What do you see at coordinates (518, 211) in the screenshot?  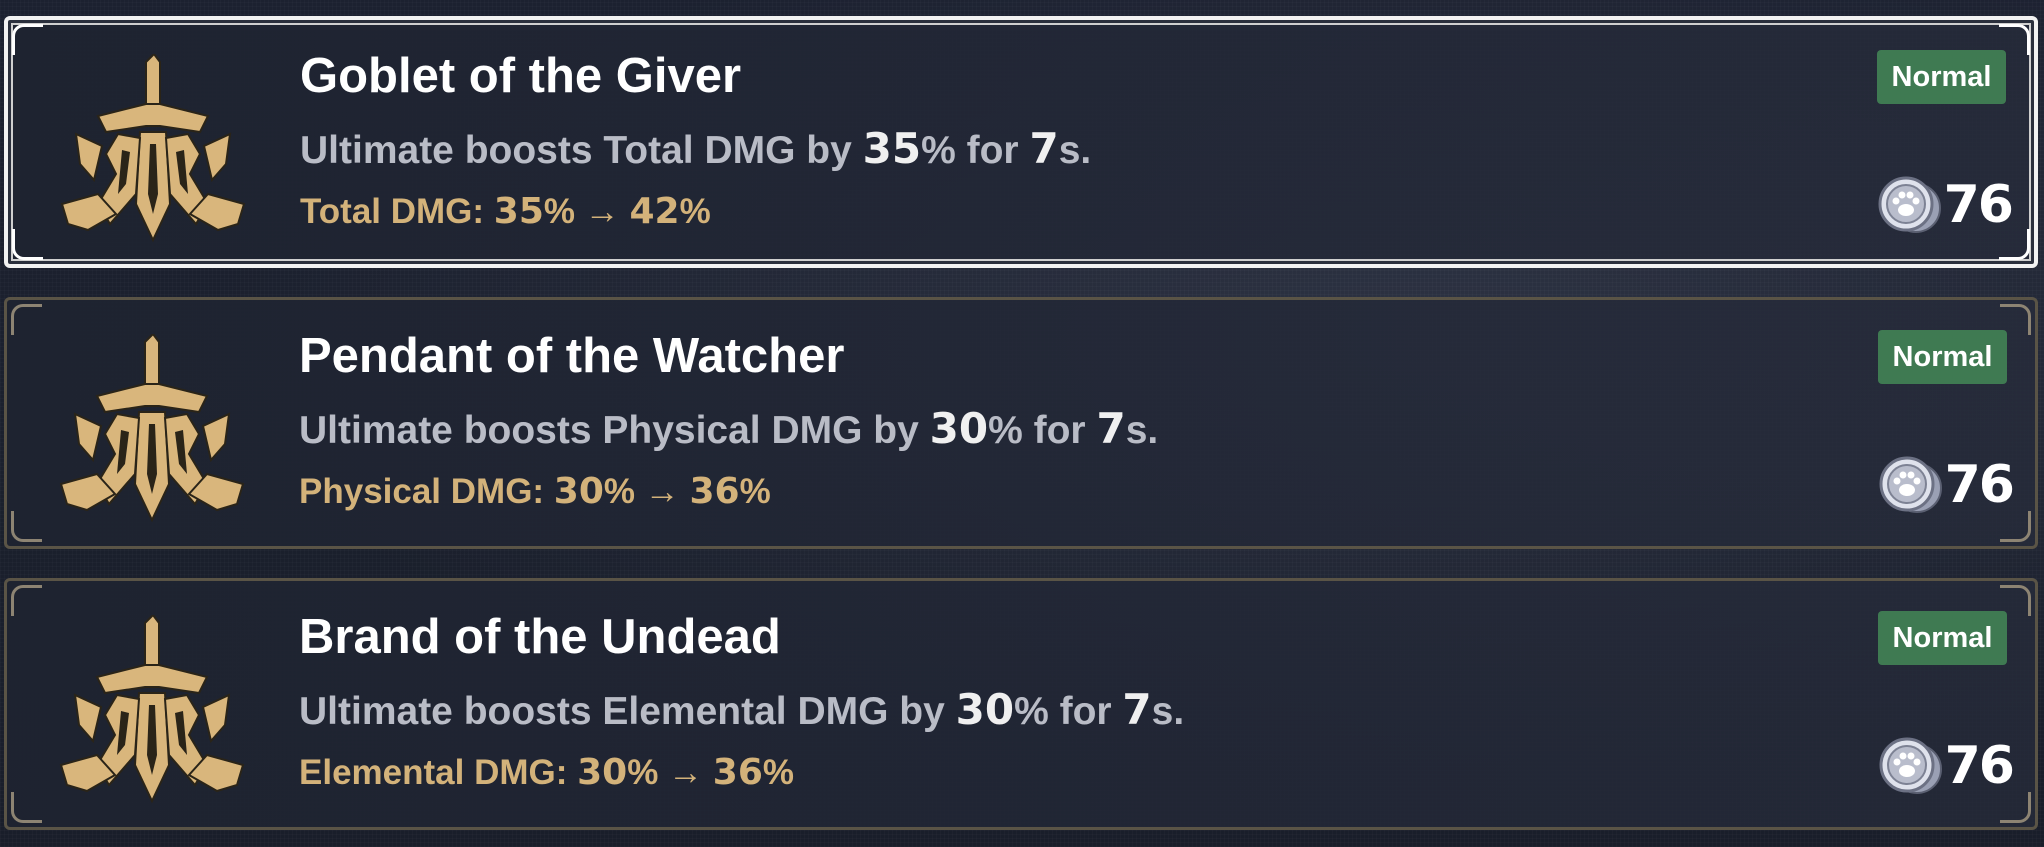 I see `stat-from-value: 35` at bounding box center [518, 211].